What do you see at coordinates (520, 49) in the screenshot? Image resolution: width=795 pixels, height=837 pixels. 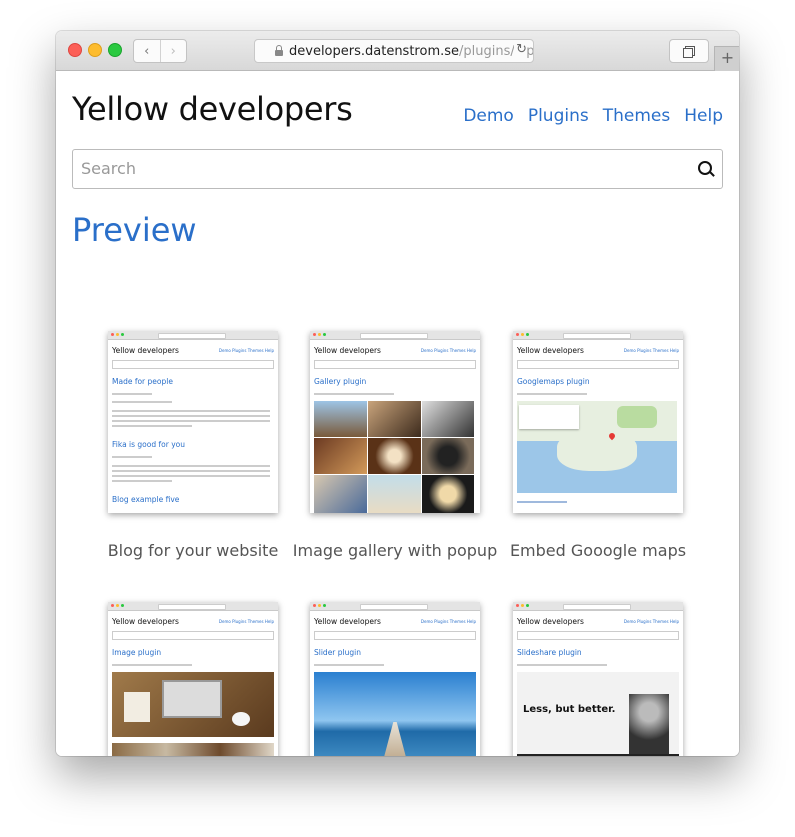 I see `reload-icon: ↻` at bounding box center [520, 49].